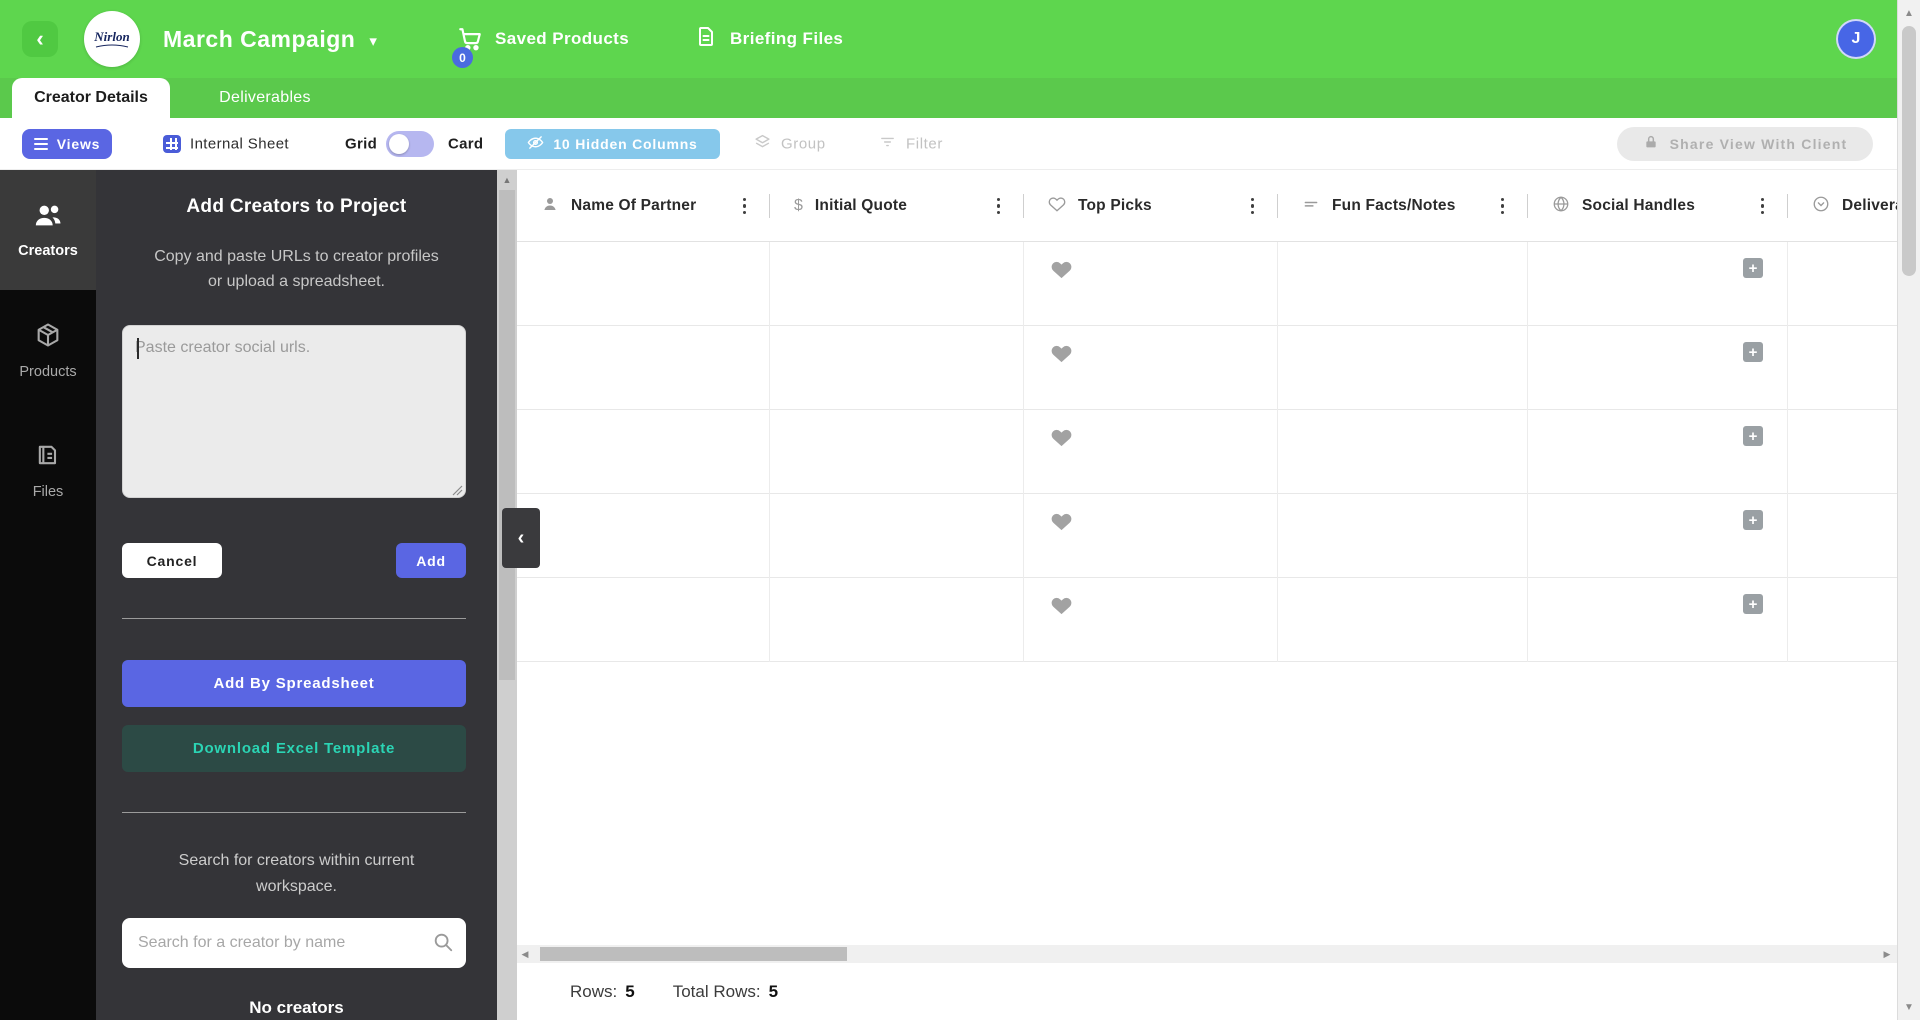  I want to click on add-button: Add, so click(431, 560).